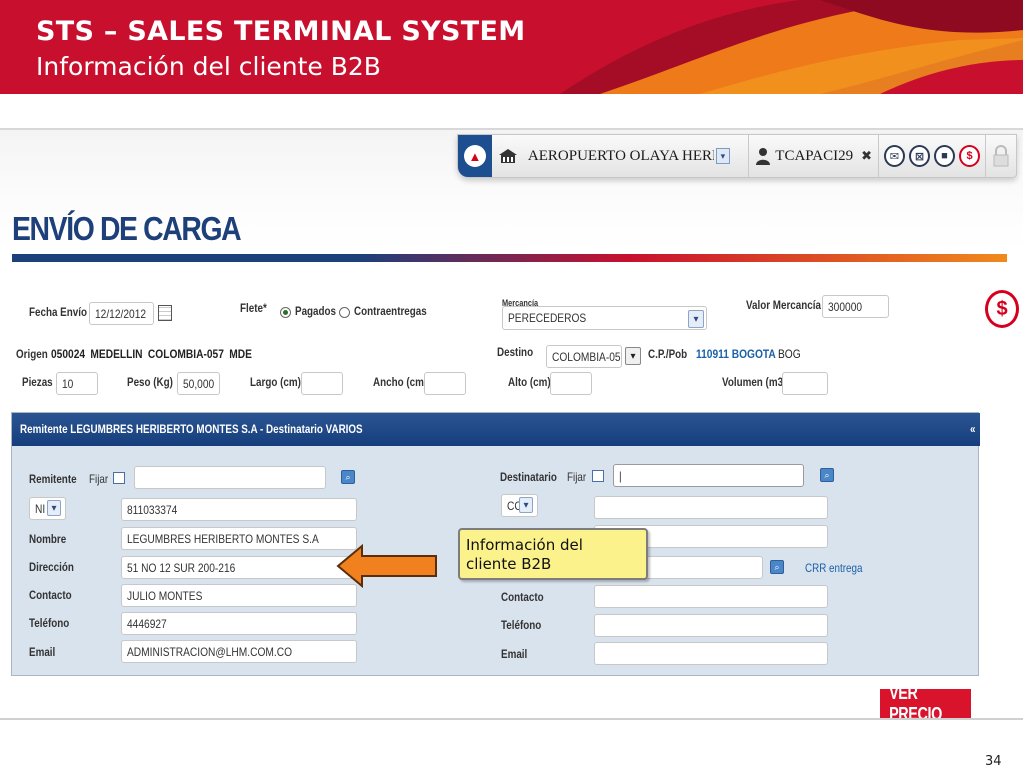 This screenshot has width=1023, height=783. What do you see at coordinates (239, 509) in the screenshot?
I see `remitente-doc-number-field: 811033374` at bounding box center [239, 509].